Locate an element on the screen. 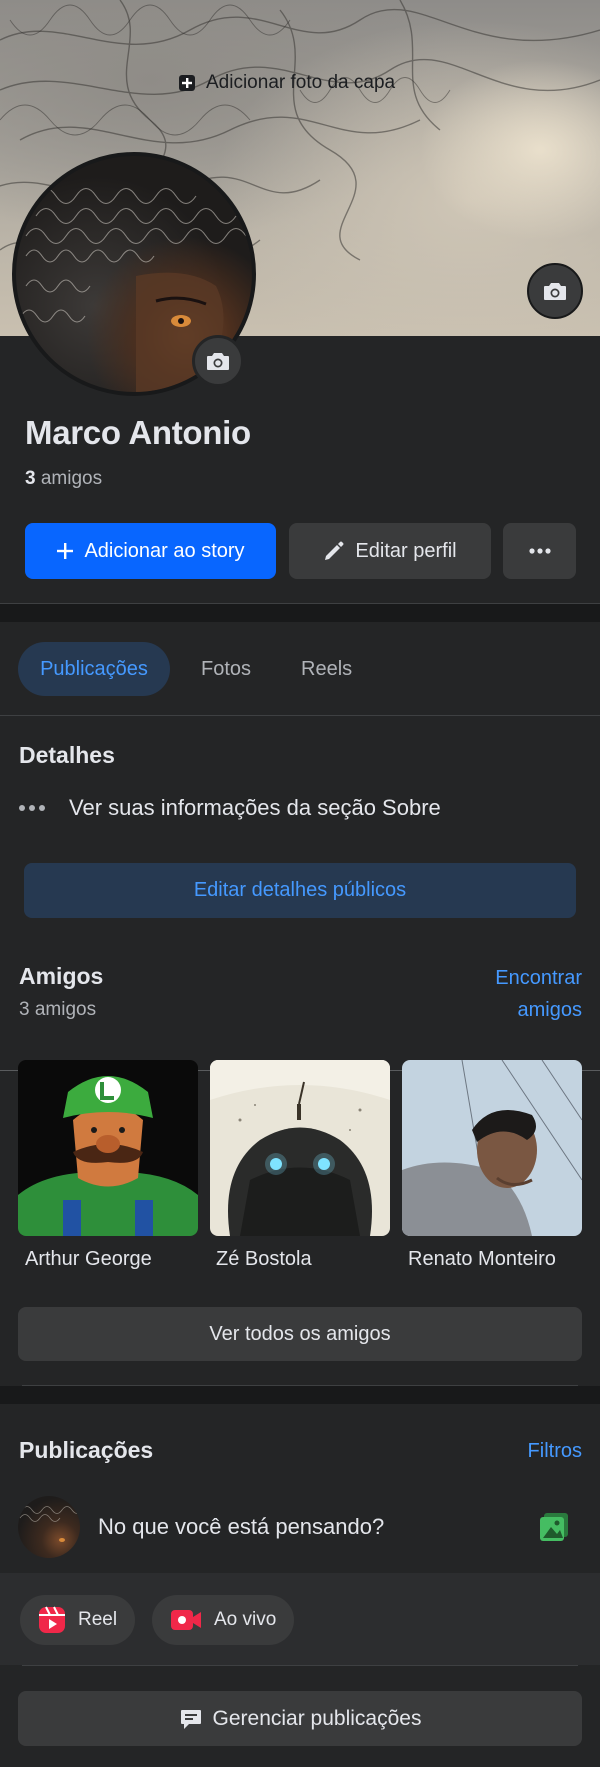  live-video-icon is located at coordinates (186, 1620).